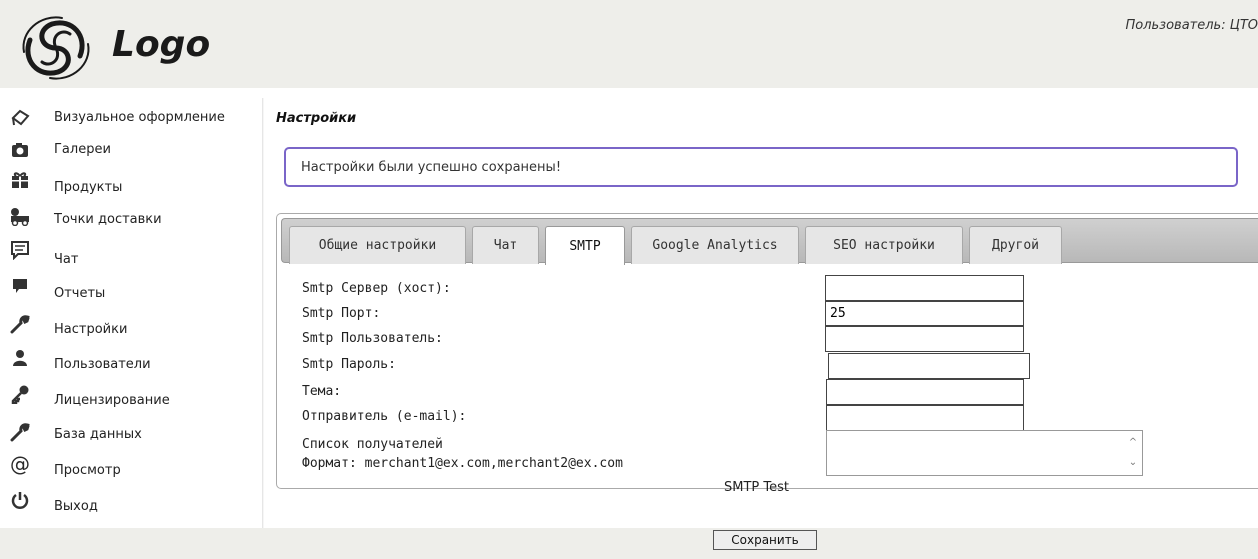 Image resolution: width=1258 pixels, height=559 pixels. I want to click on sidebar-item-label: Просмотр, so click(87, 470).